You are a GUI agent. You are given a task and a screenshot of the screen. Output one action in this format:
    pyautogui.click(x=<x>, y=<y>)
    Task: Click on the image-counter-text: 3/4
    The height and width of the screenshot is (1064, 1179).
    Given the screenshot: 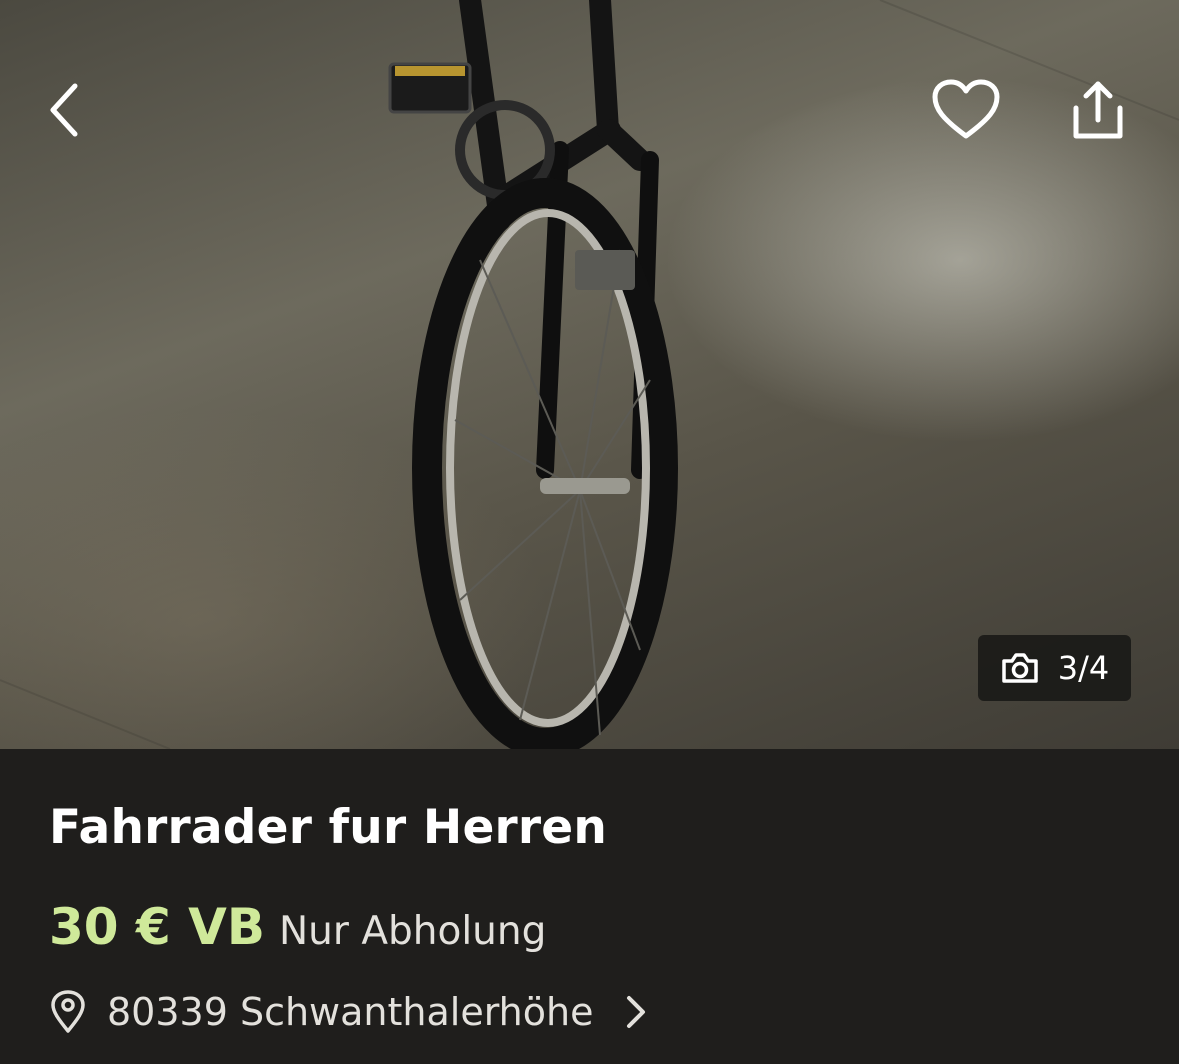 What is the action you would take?
    pyautogui.click(x=1083, y=668)
    